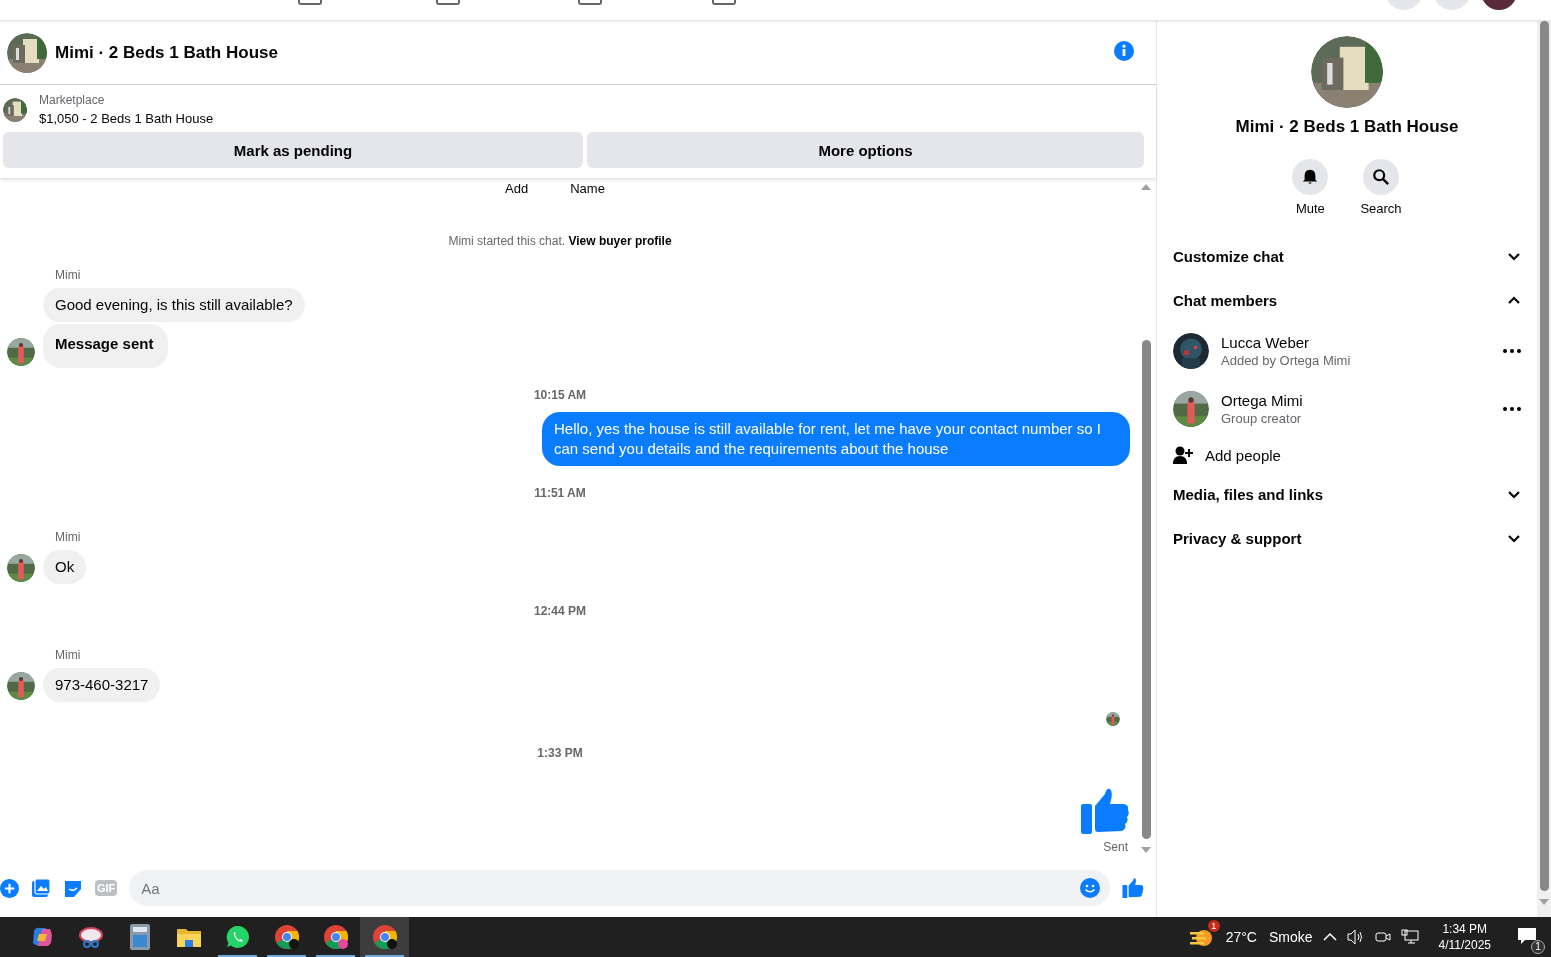 Image resolution: width=1551 pixels, height=957 pixels. I want to click on folder-icon, so click(188, 937).